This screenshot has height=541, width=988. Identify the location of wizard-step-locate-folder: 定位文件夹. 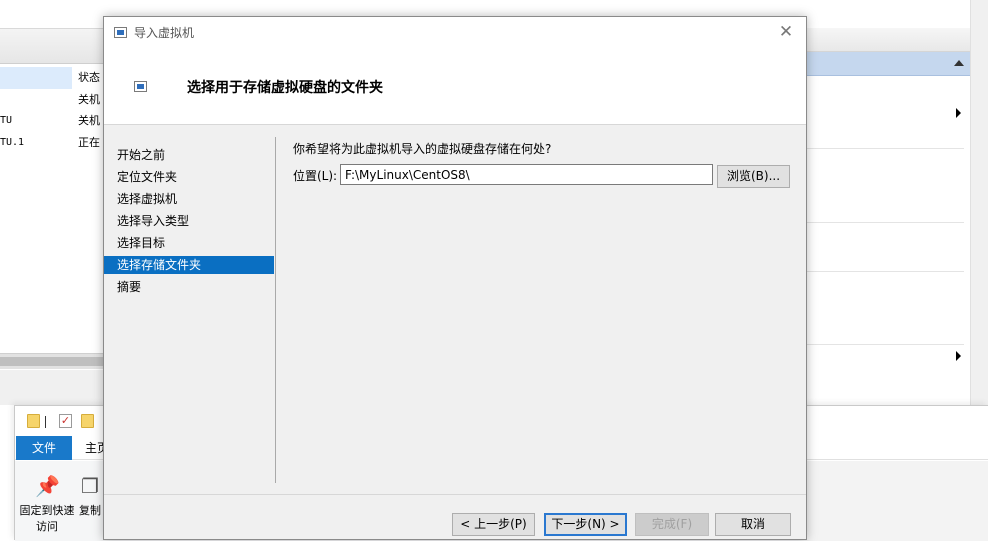
(189, 177).